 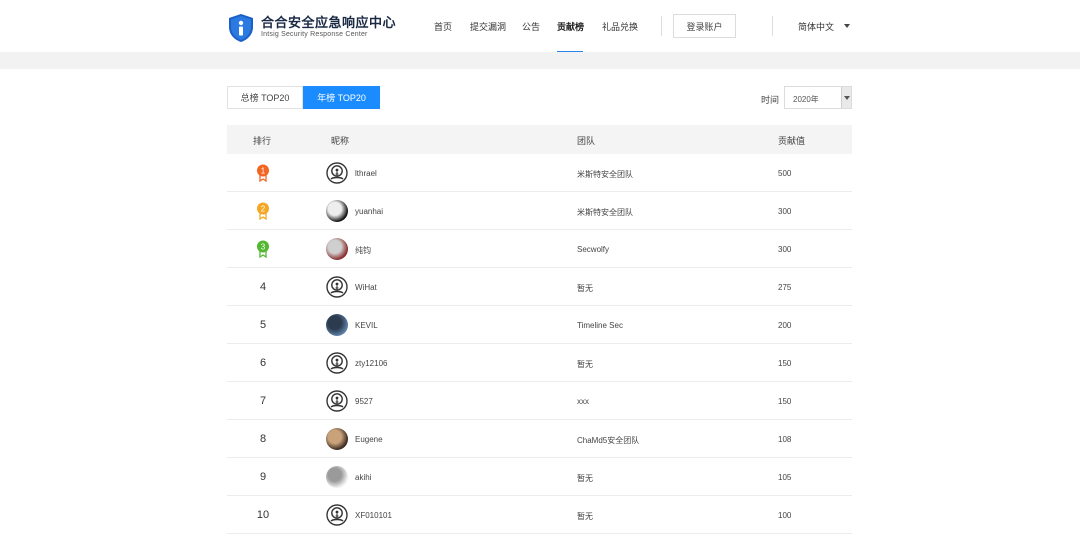 I want to click on nickname-text: Eugene, so click(x=369, y=439).